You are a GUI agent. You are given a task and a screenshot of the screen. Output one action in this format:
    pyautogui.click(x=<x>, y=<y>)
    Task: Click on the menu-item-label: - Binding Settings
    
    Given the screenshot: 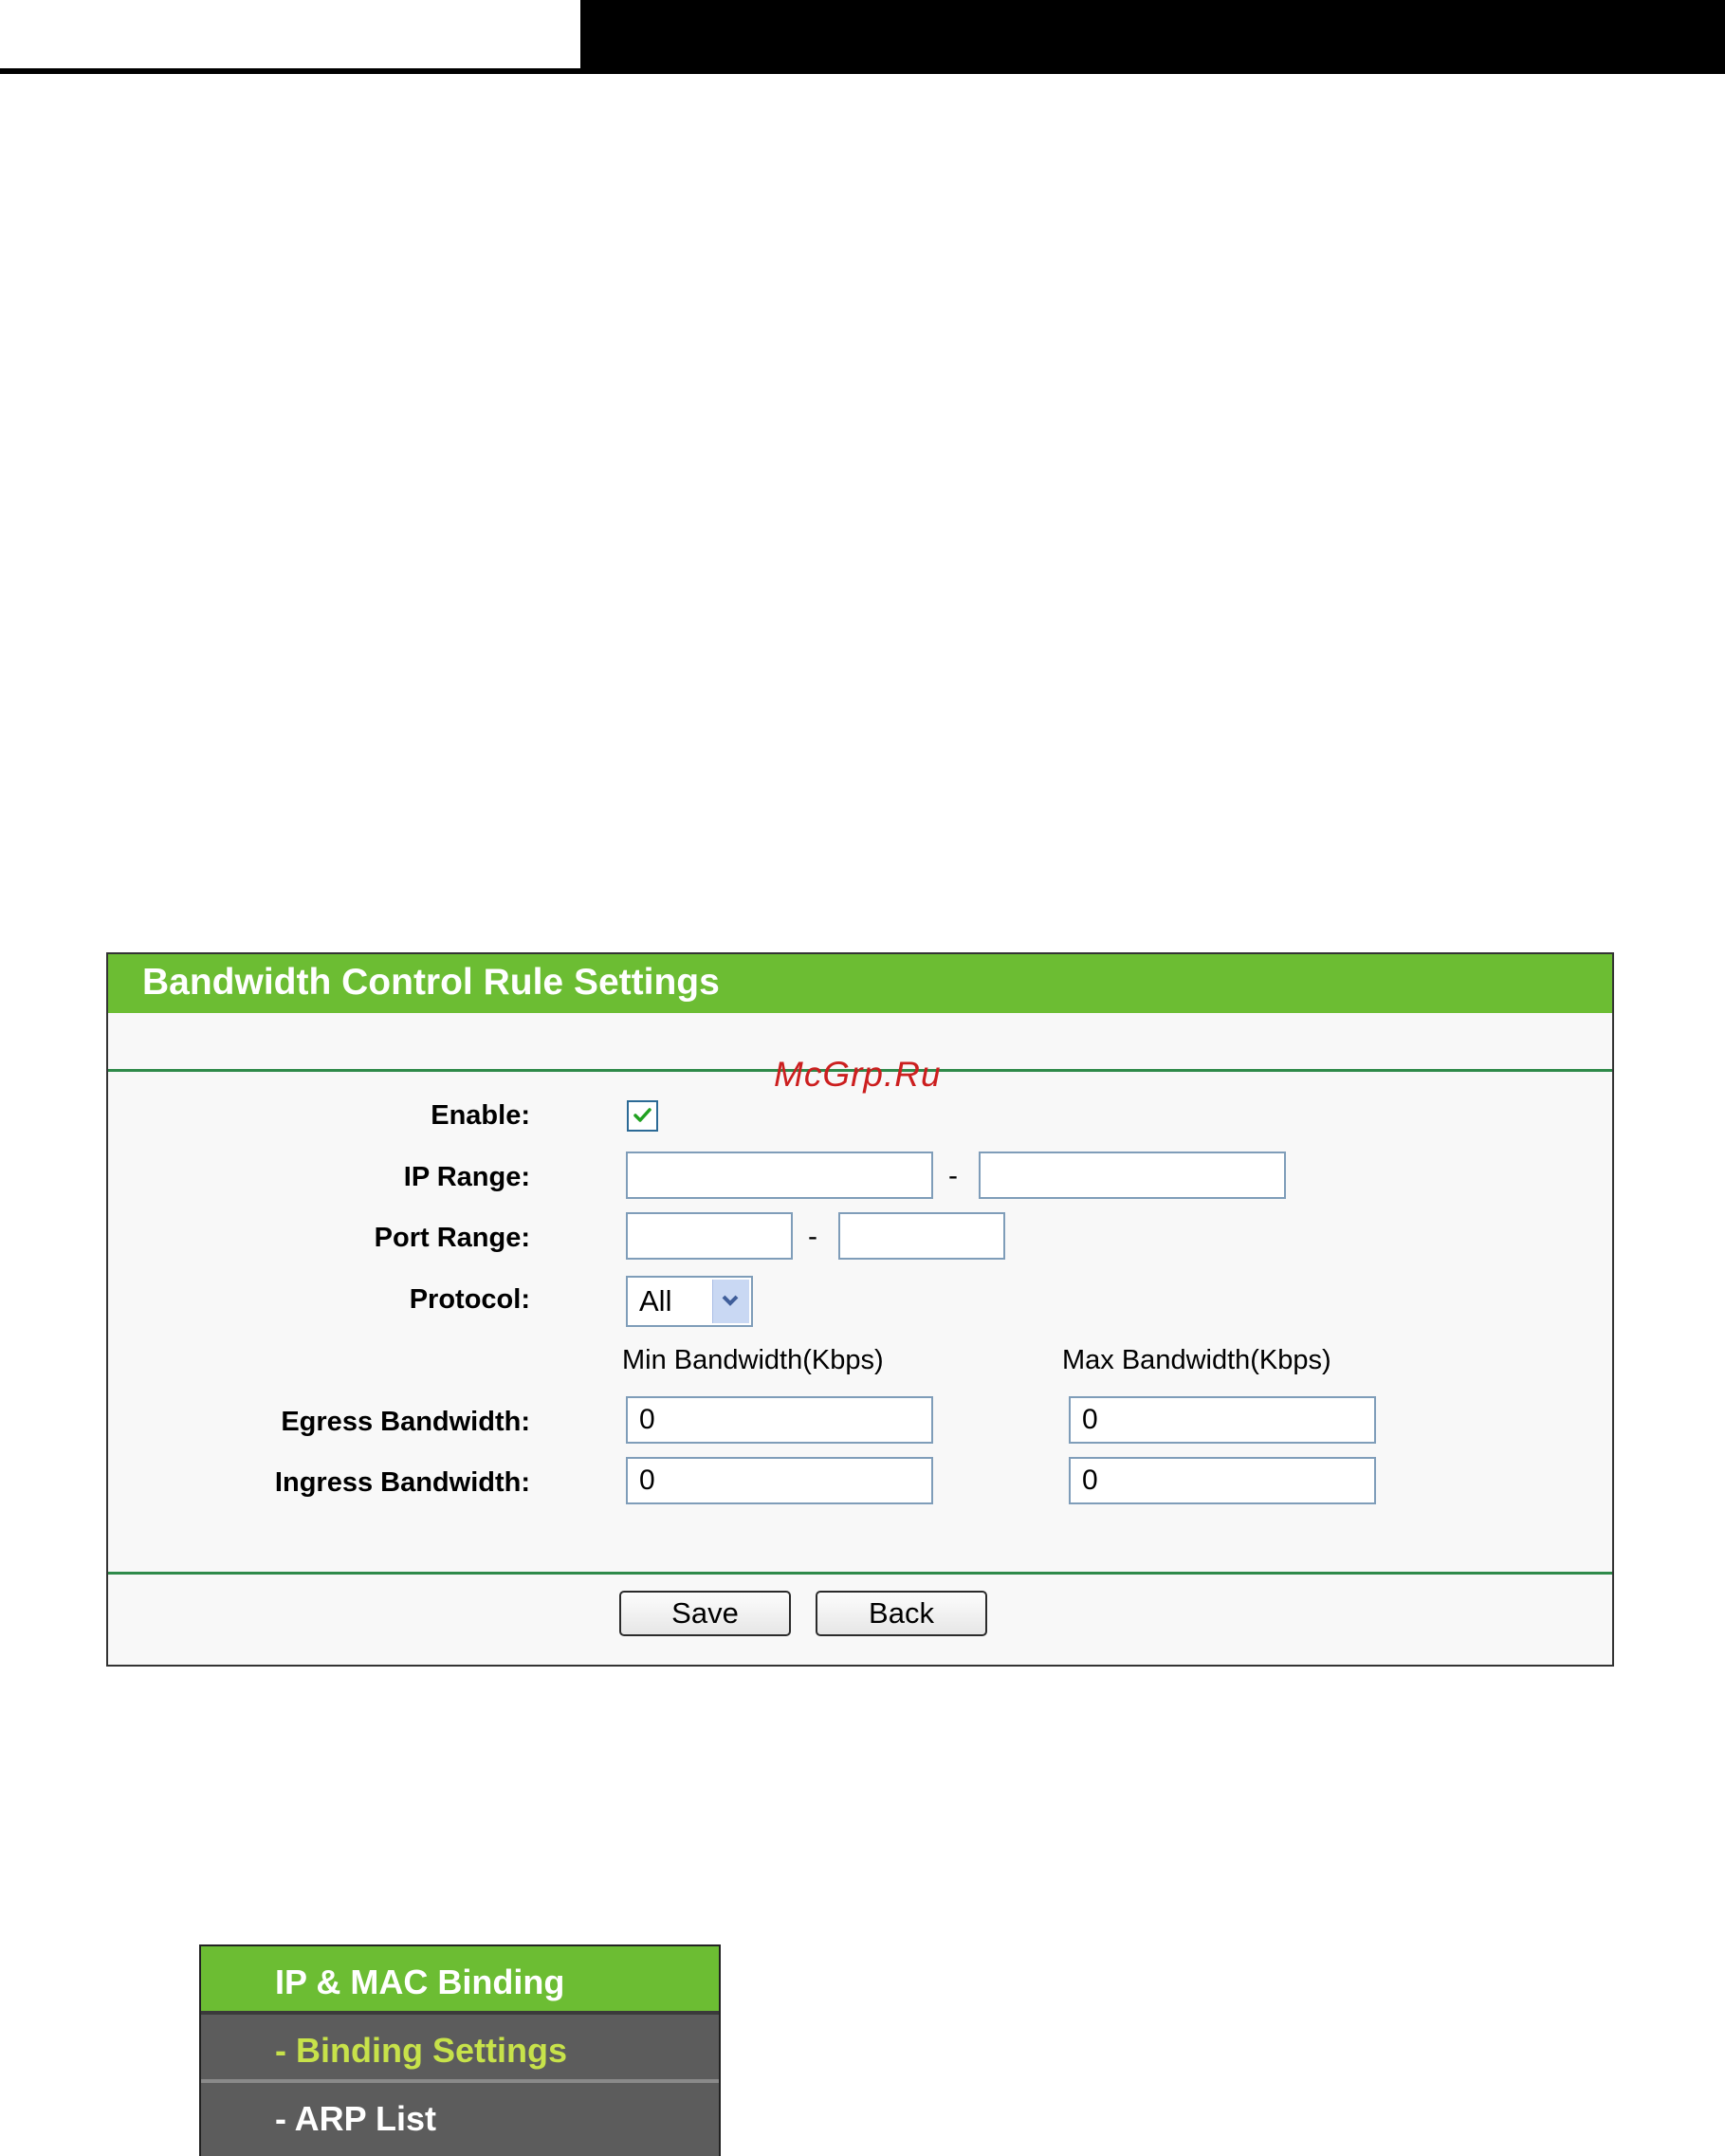 What is the action you would take?
    pyautogui.click(x=421, y=2050)
    